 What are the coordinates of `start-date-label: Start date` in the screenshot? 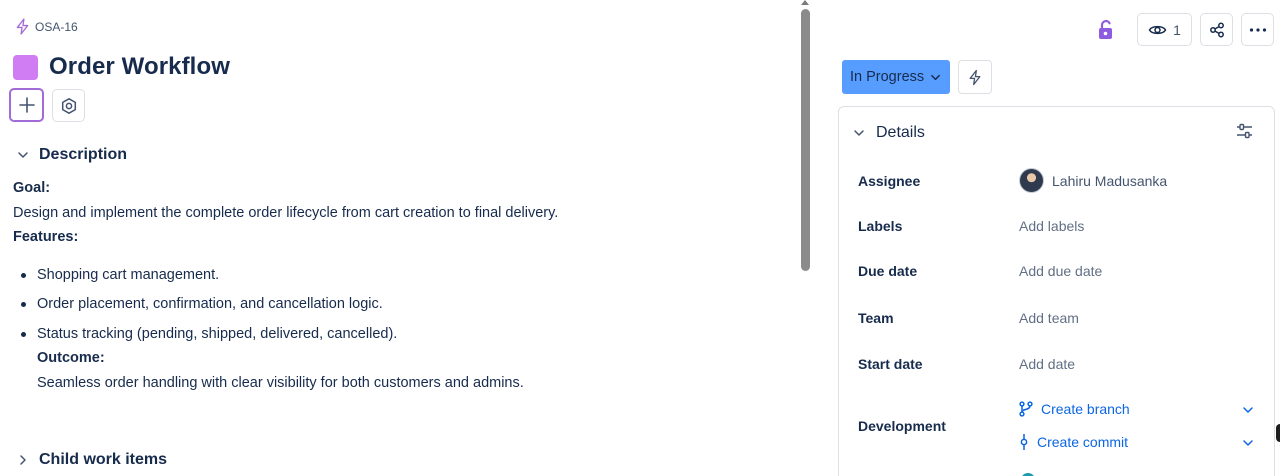 It's located at (890, 364).